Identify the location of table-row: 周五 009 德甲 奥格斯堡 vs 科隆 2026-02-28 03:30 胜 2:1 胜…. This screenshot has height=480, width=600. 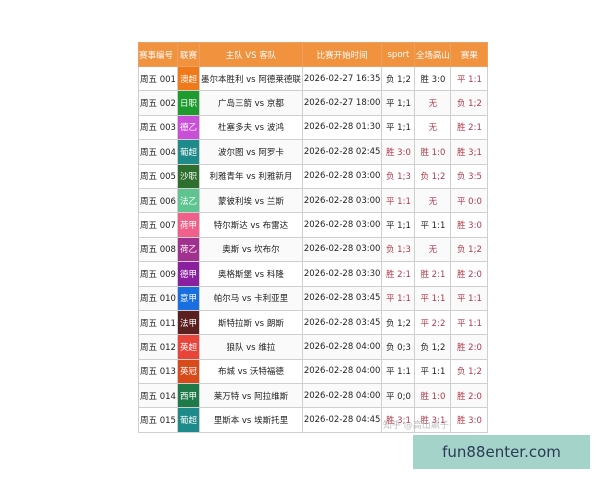
(313, 274).